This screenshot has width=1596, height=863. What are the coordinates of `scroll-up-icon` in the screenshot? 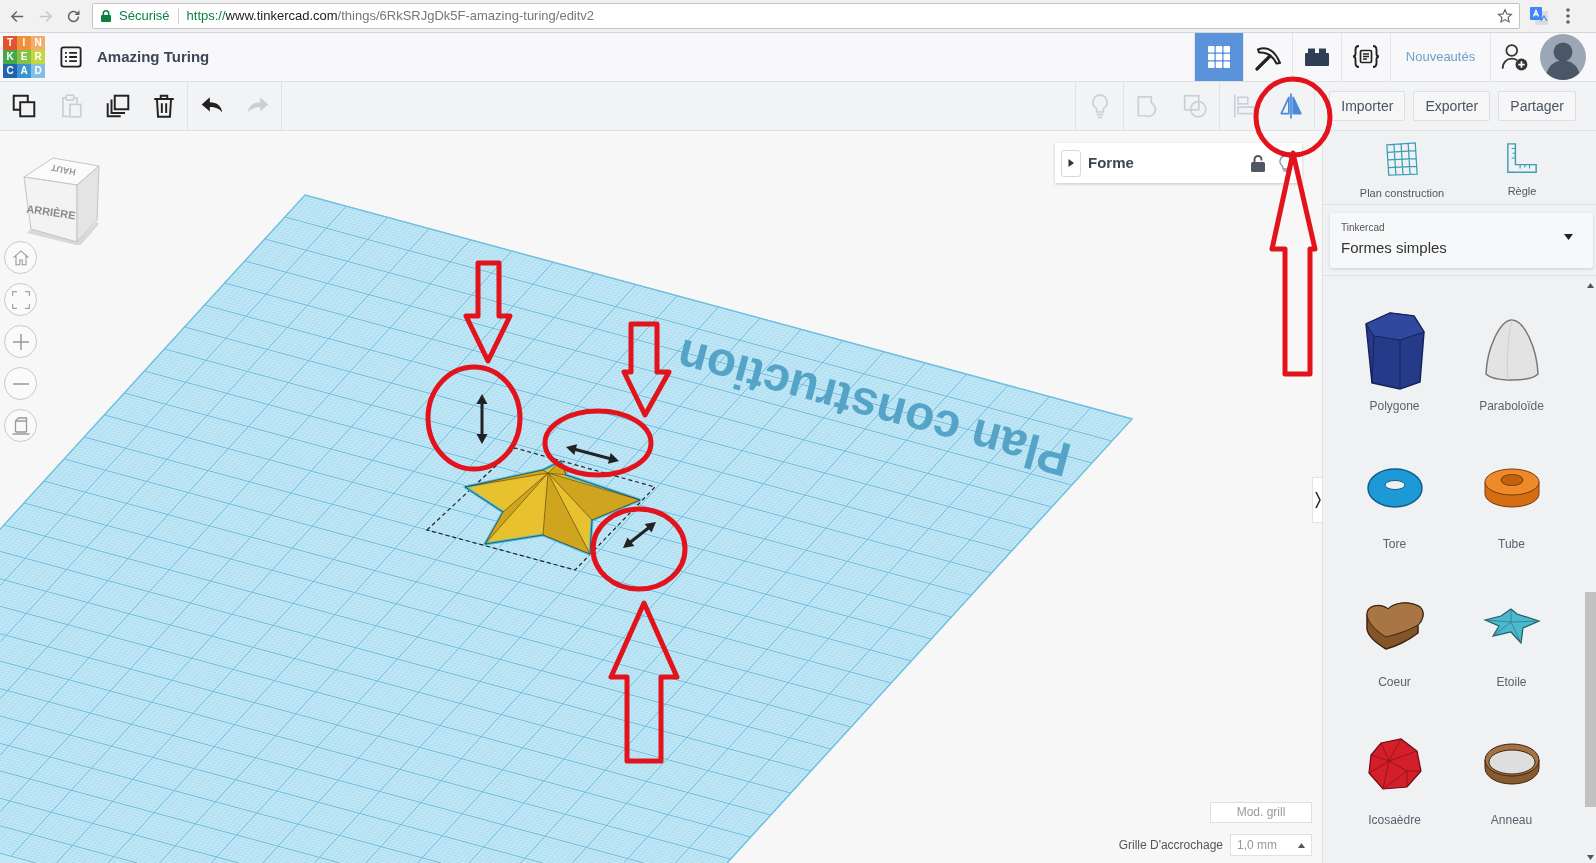 It's located at (1590, 285).